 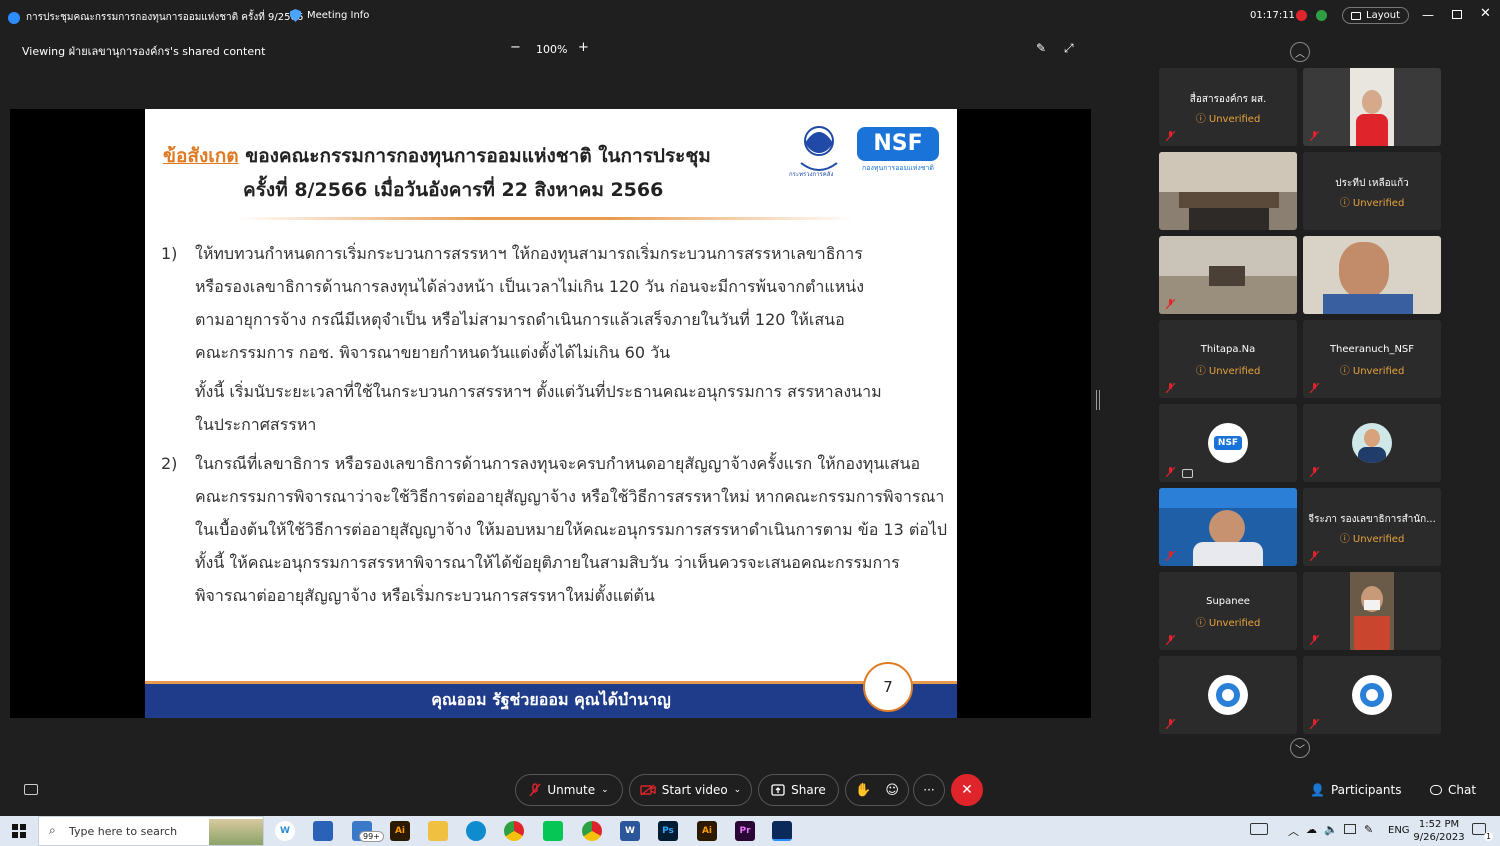 What do you see at coordinates (201, 156) in the screenshot?
I see `slide-title-note: ข้อสังเกต` at bounding box center [201, 156].